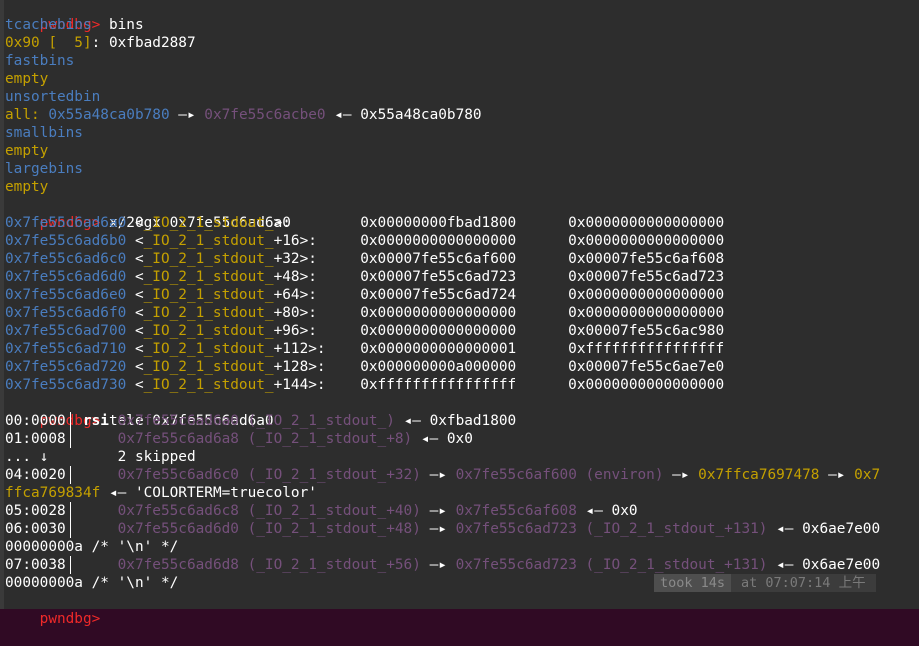  Describe the element at coordinates (44, 133) in the screenshot. I see `smallbins-label: smallbins` at that location.